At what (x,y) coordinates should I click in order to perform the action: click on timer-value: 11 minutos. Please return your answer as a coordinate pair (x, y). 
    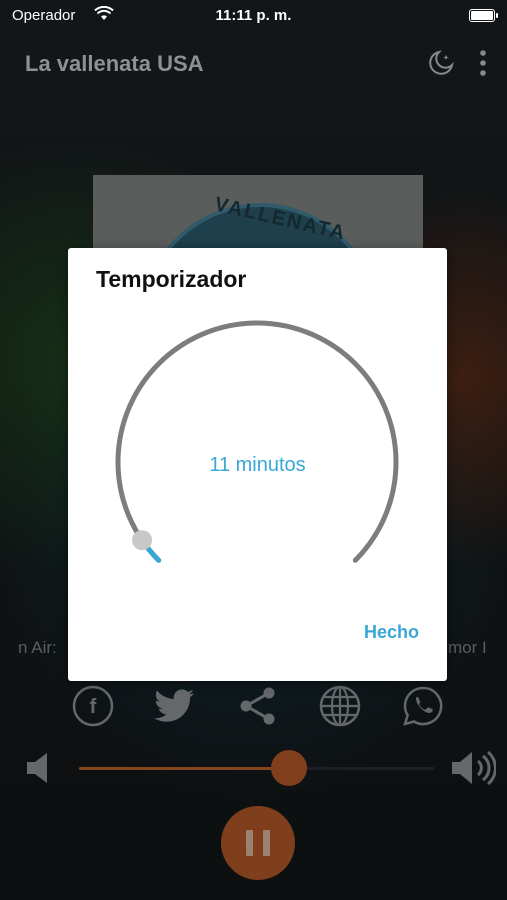
    Looking at the image, I should click on (257, 465).